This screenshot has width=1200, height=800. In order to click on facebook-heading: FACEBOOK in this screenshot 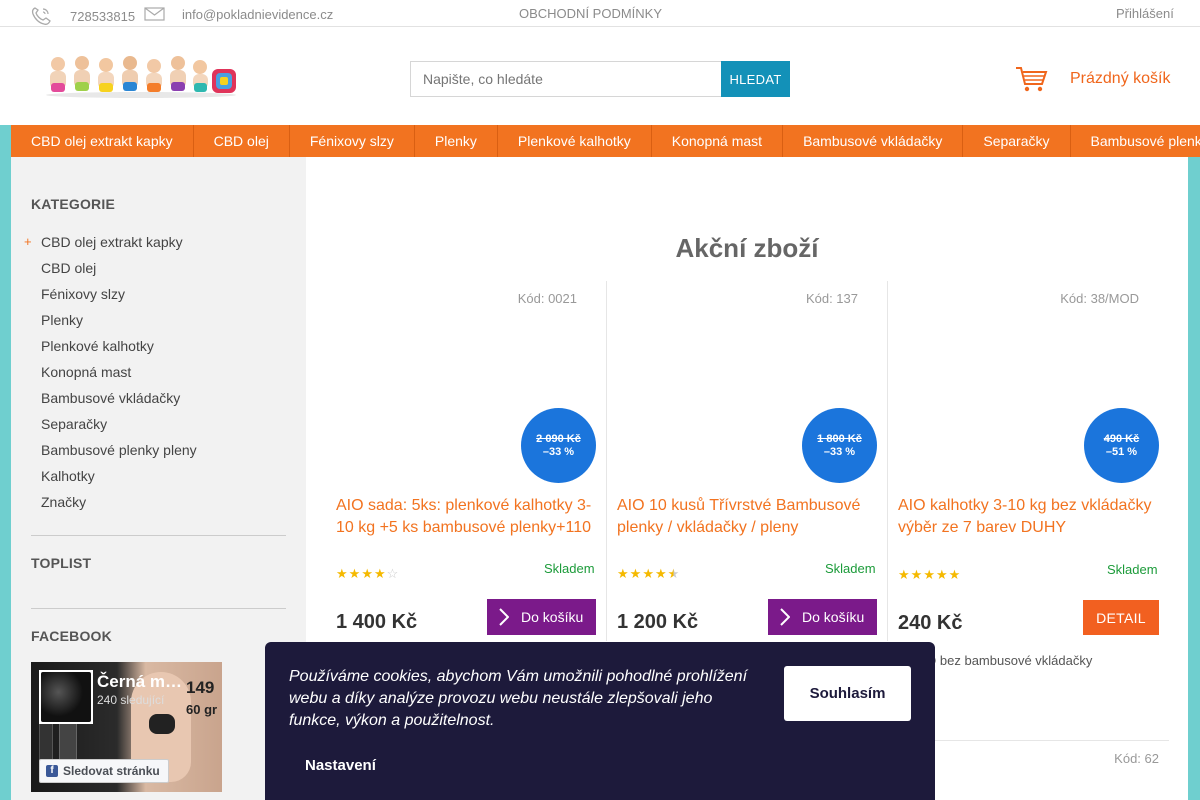, I will do `click(71, 636)`.